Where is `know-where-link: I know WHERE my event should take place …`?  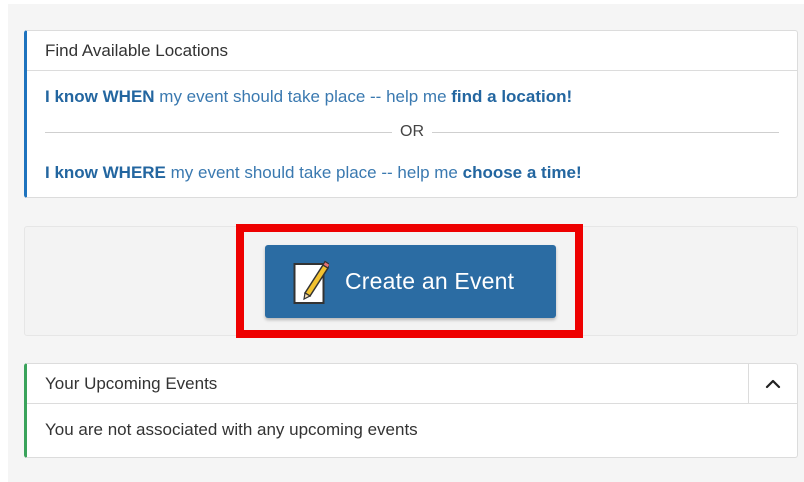
know-where-link: I know WHERE my event should take place … is located at coordinates (313, 173).